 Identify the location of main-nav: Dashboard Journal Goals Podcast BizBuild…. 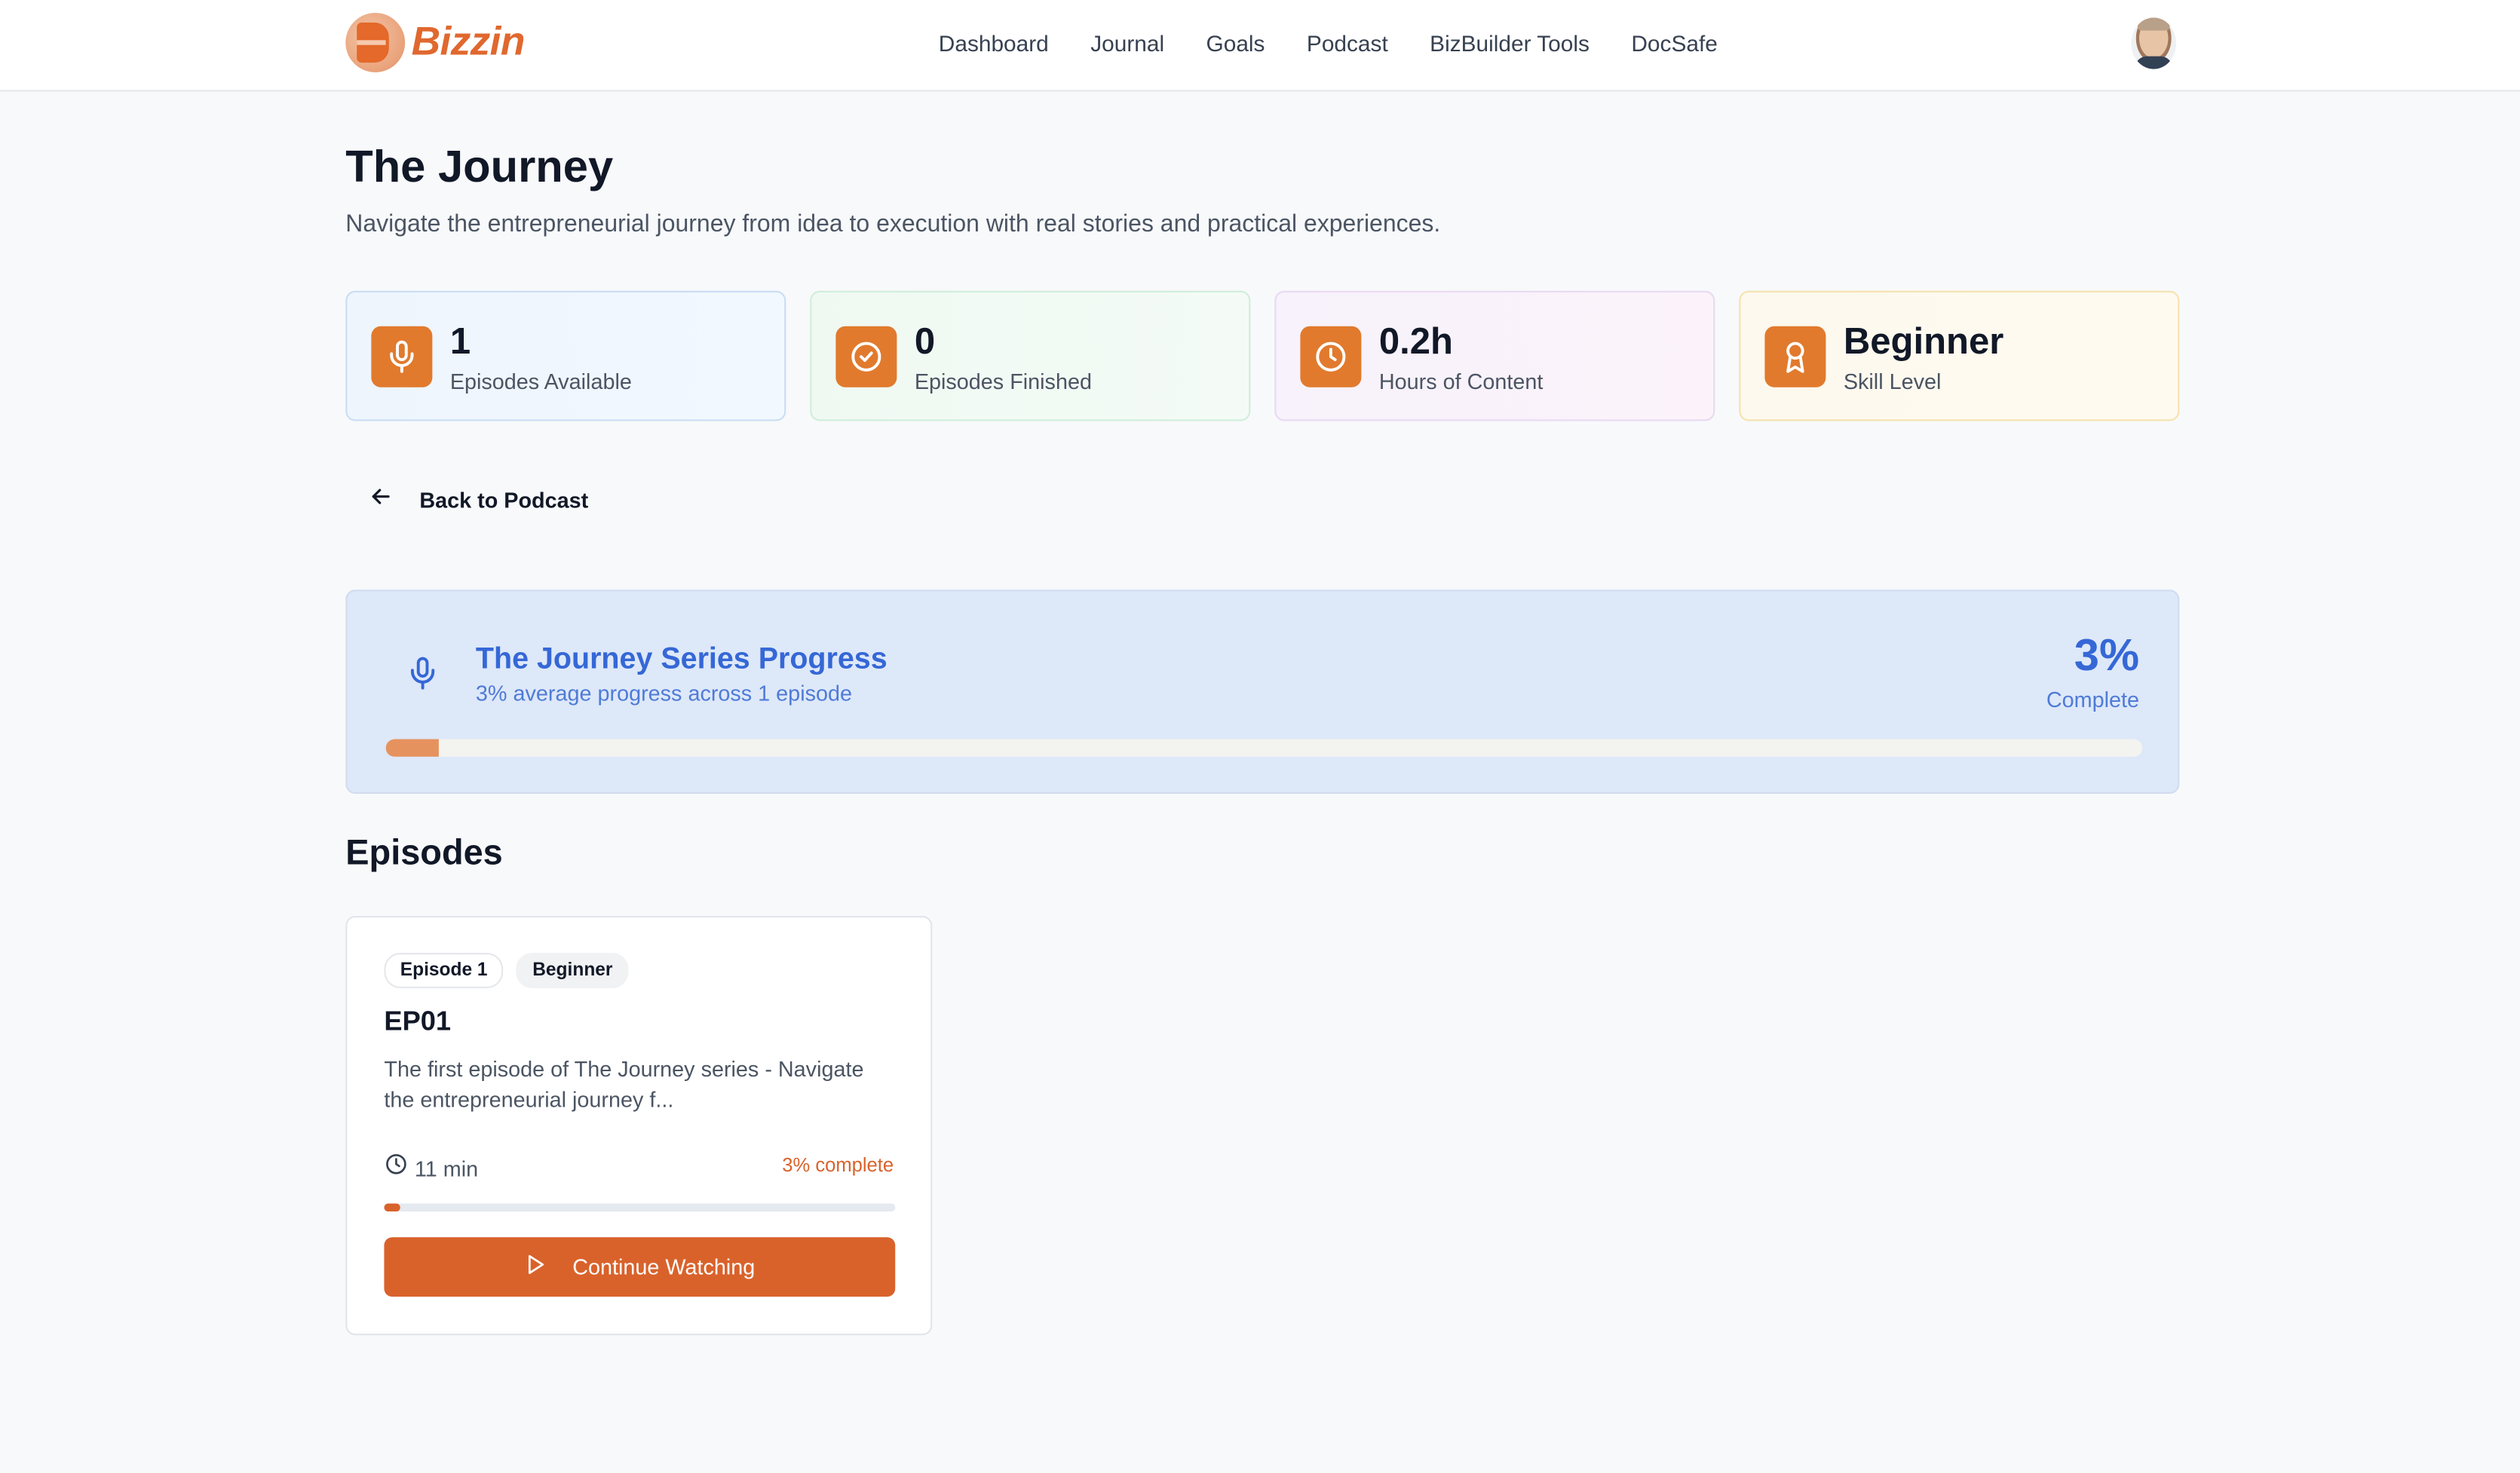
(1349, 43).